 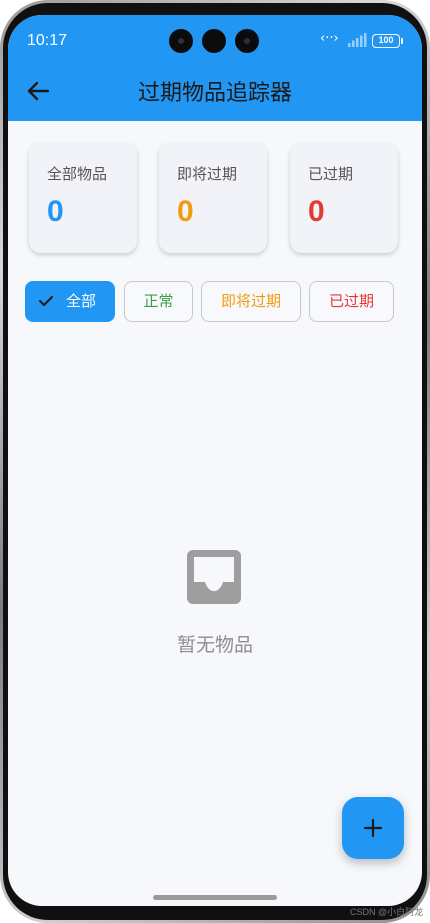 I want to click on stat-label: 全部物品, so click(x=77, y=174).